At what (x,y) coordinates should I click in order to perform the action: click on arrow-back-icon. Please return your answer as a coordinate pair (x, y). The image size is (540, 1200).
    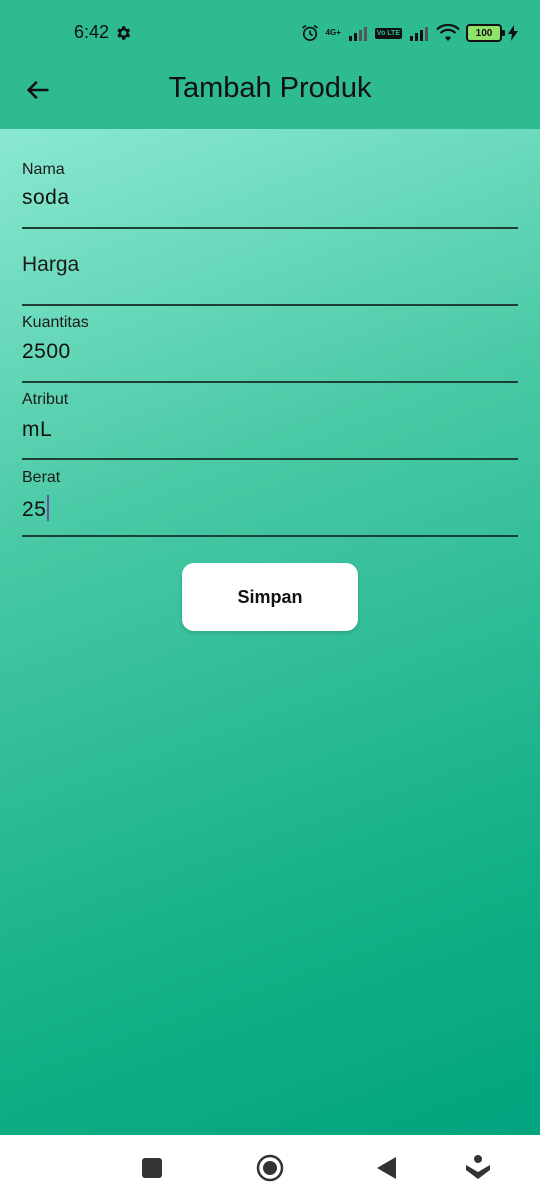
    Looking at the image, I should click on (38, 90).